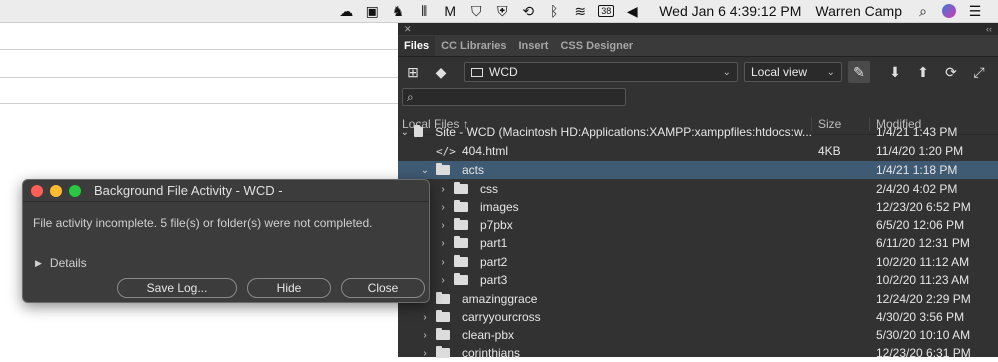  Describe the element at coordinates (473, 46) in the screenshot. I see `tab-cc-libraries: CC Libraries` at that location.